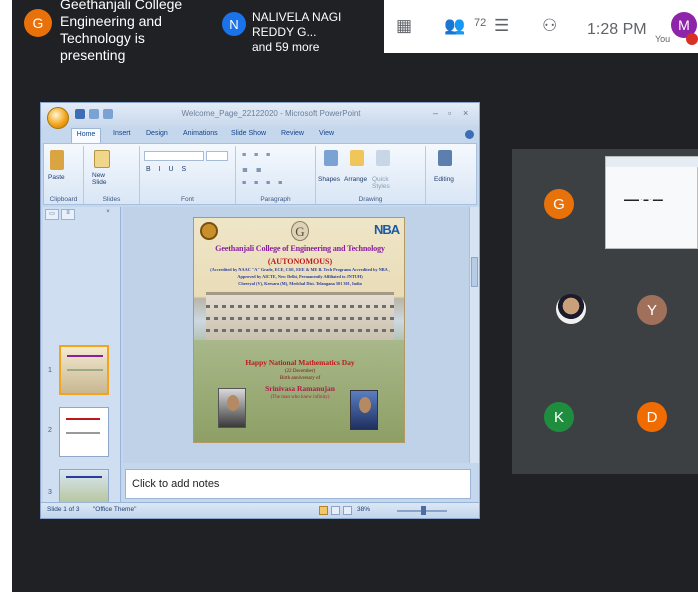 The image size is (698, 592). What do you see at coordinates (63, 199) in the screenshot?
I see `clipboard-group-label: Clipboard` at bounding box center [63, 199].